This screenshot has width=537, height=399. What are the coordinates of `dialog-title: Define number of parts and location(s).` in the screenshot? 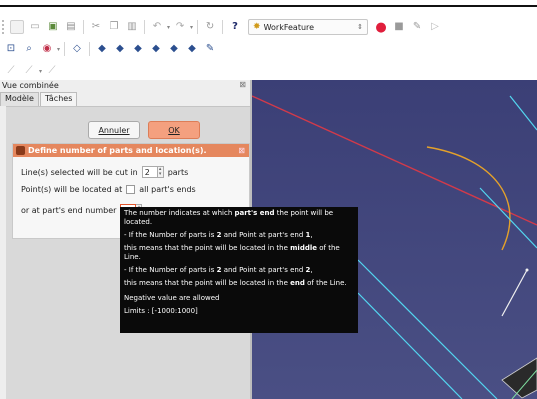 It's located at (117, 150).